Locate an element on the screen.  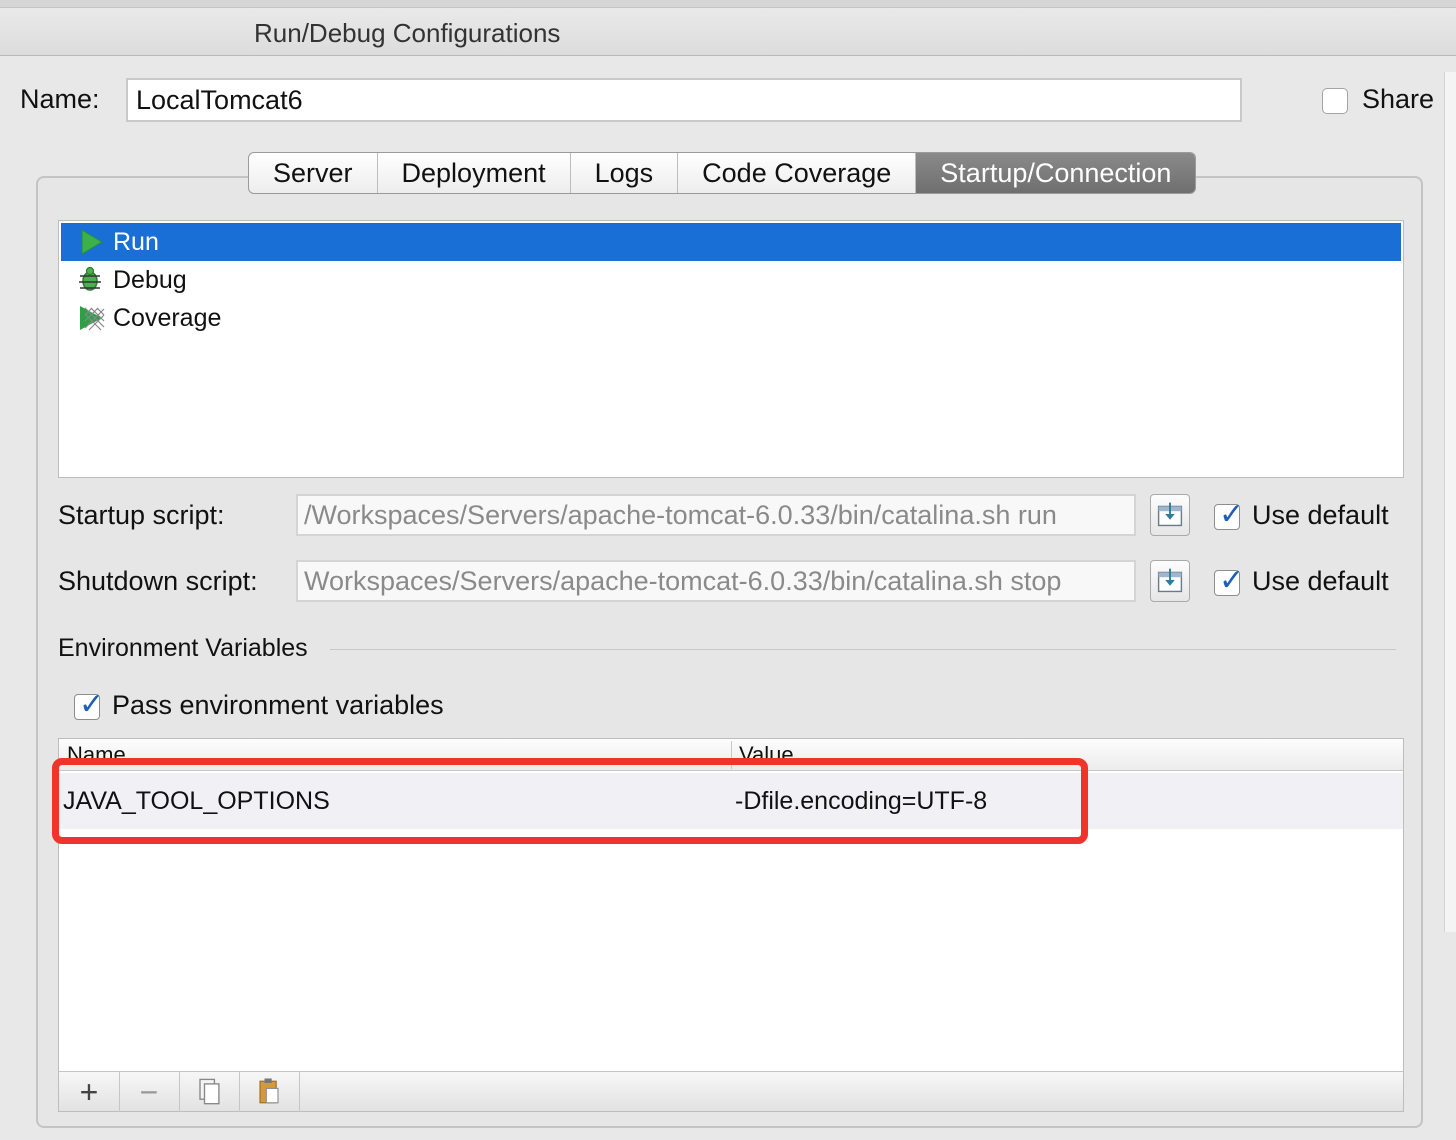
startup-script-label: Startup script: is located at coordinates (141, 515).